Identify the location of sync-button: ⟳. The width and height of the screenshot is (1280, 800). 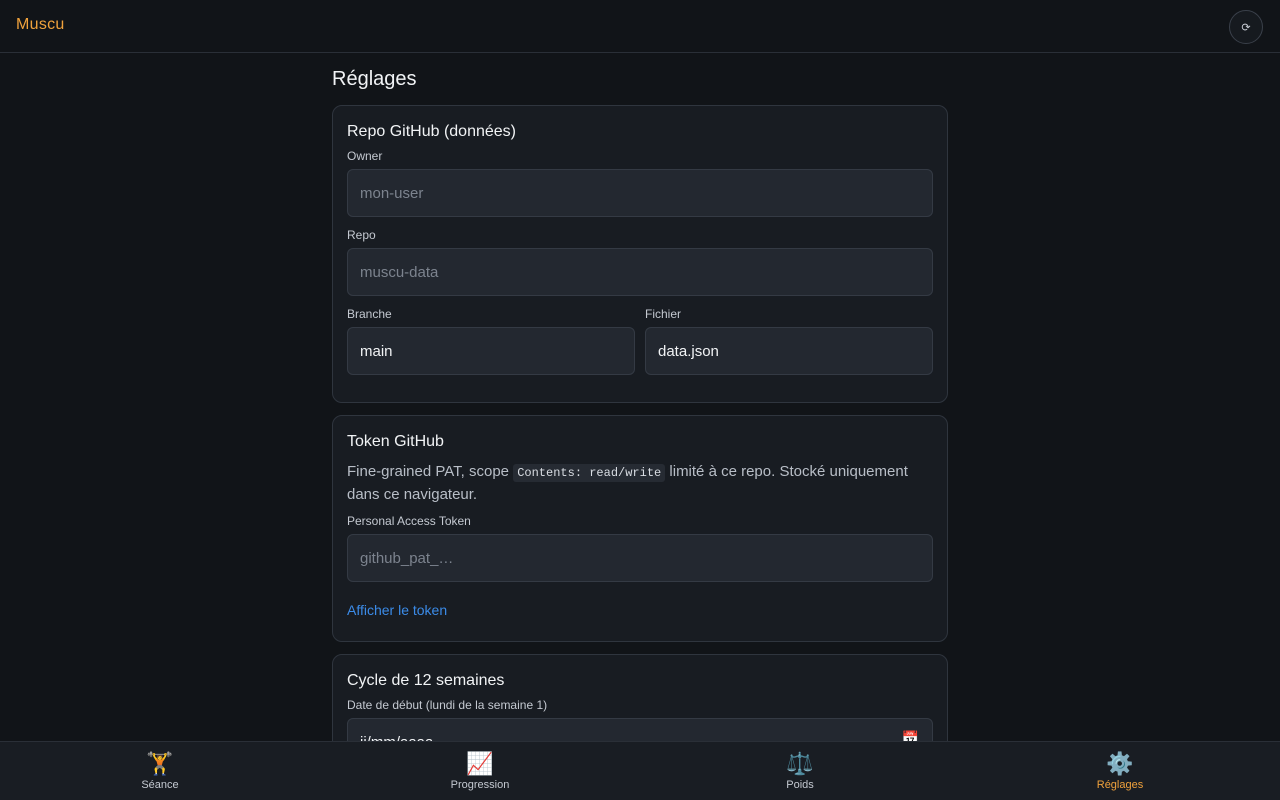
(1246, 27).